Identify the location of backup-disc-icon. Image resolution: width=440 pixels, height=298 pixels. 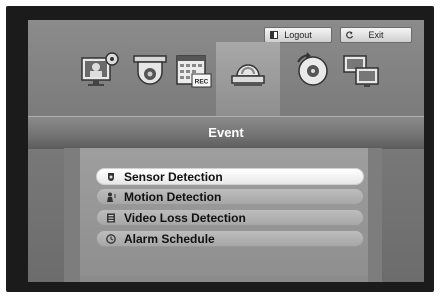
(312, 70).